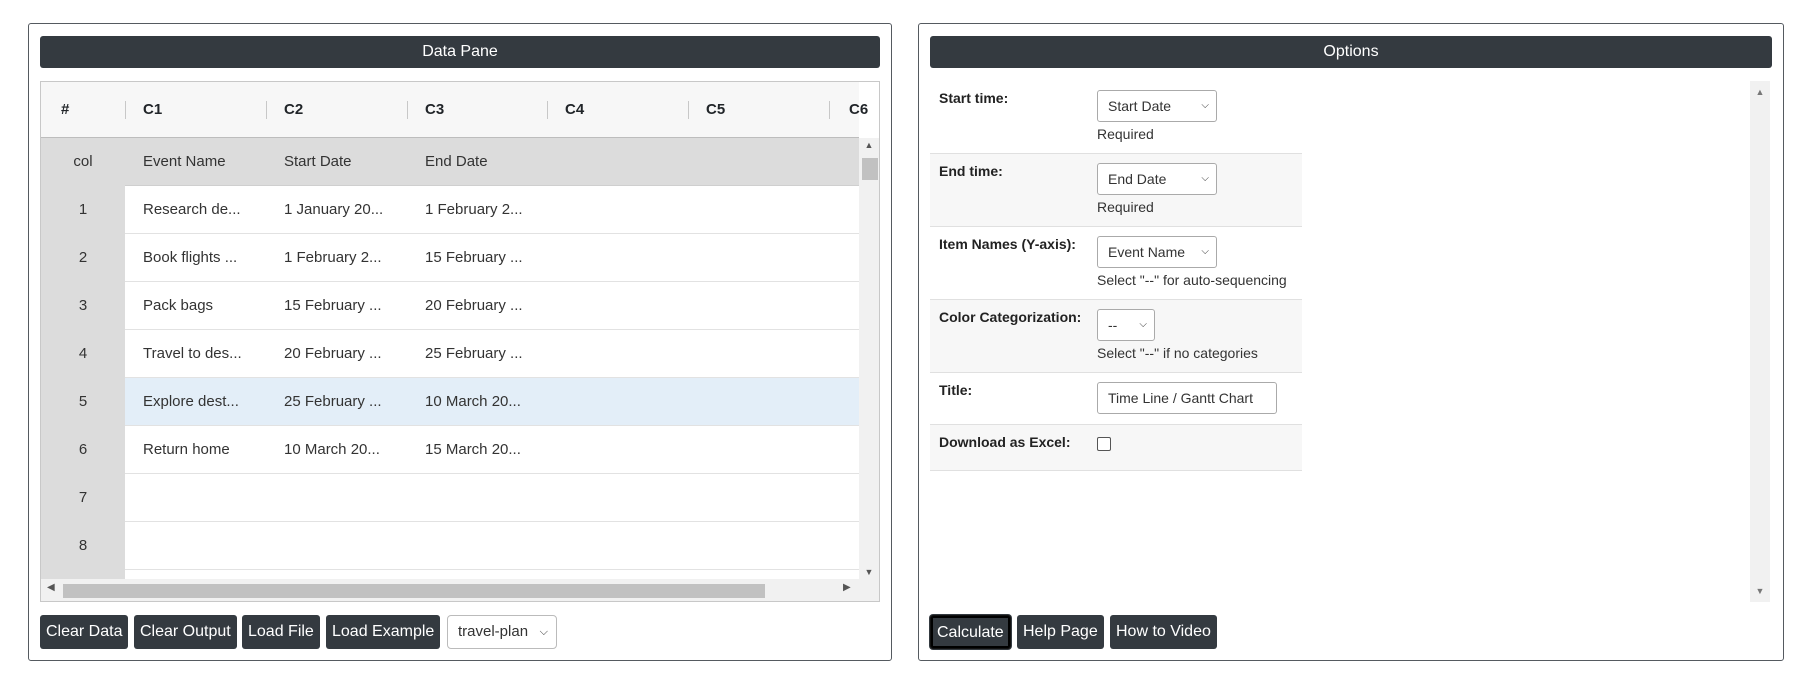 The image size is (1803, 684). Describe the element at coordinates (479, 162) in the screenshot. I see `table-cell: End Date` at that location.